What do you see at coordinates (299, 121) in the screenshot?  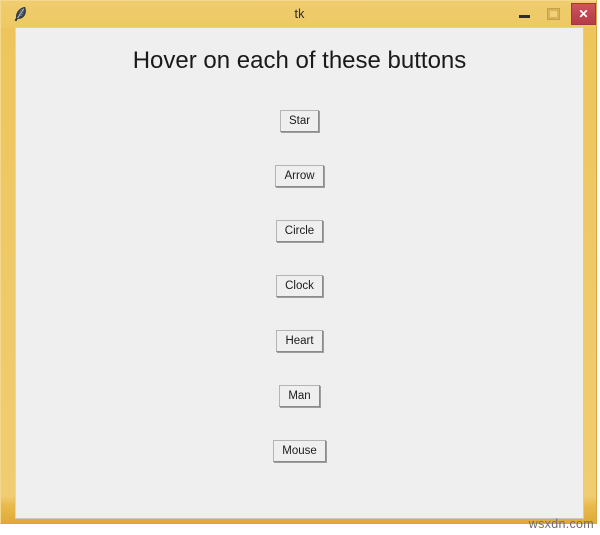 I see `hover-button-star: Star` at bounding box center [299, 121].